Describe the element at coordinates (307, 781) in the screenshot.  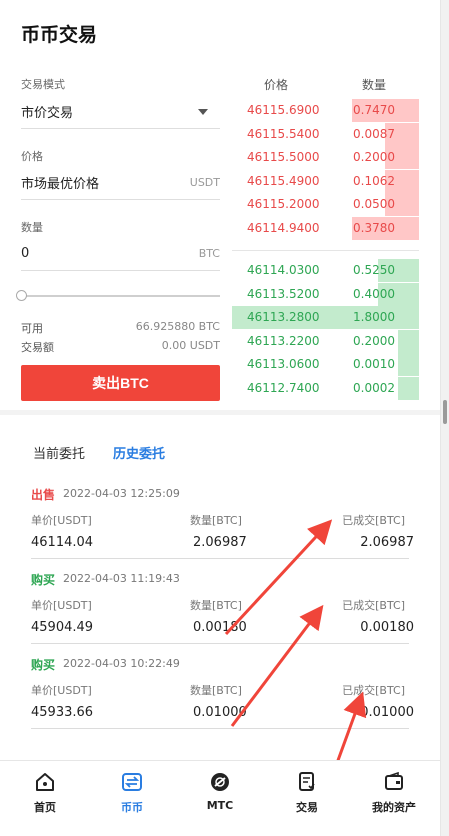
I see `document-icon` at that location.